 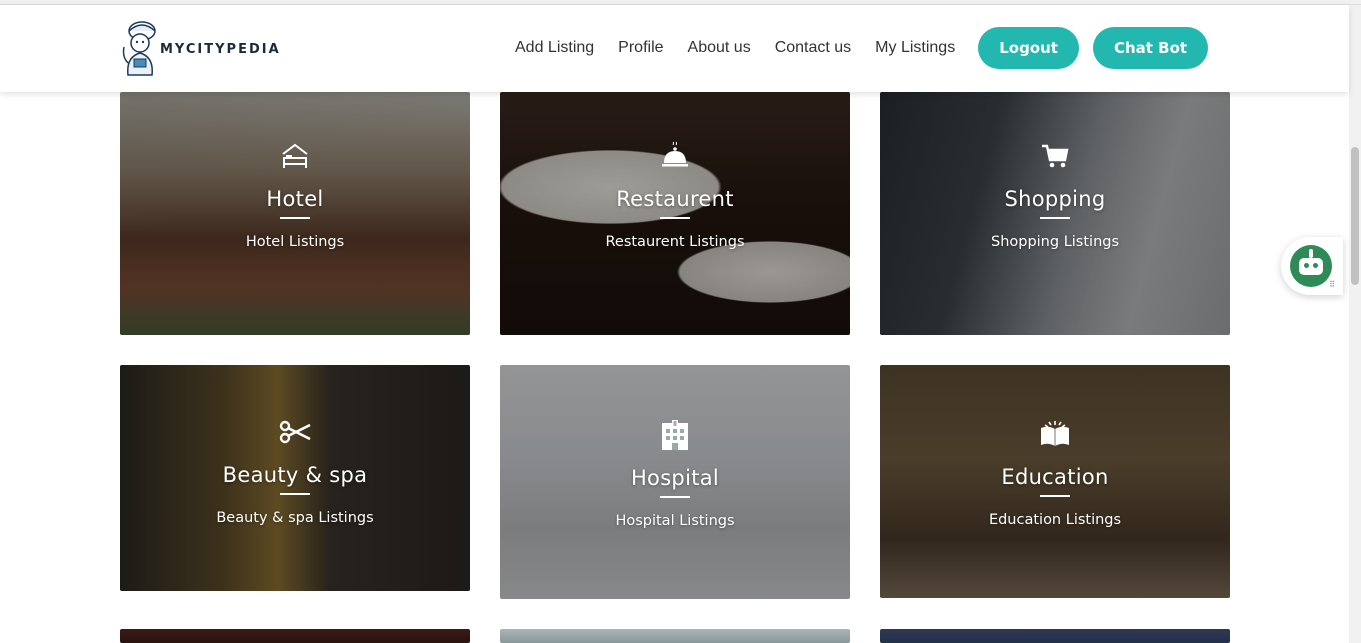 I want to click on category-card-hospital: Hospital Hospital Listings, so click(x=675, y=482).